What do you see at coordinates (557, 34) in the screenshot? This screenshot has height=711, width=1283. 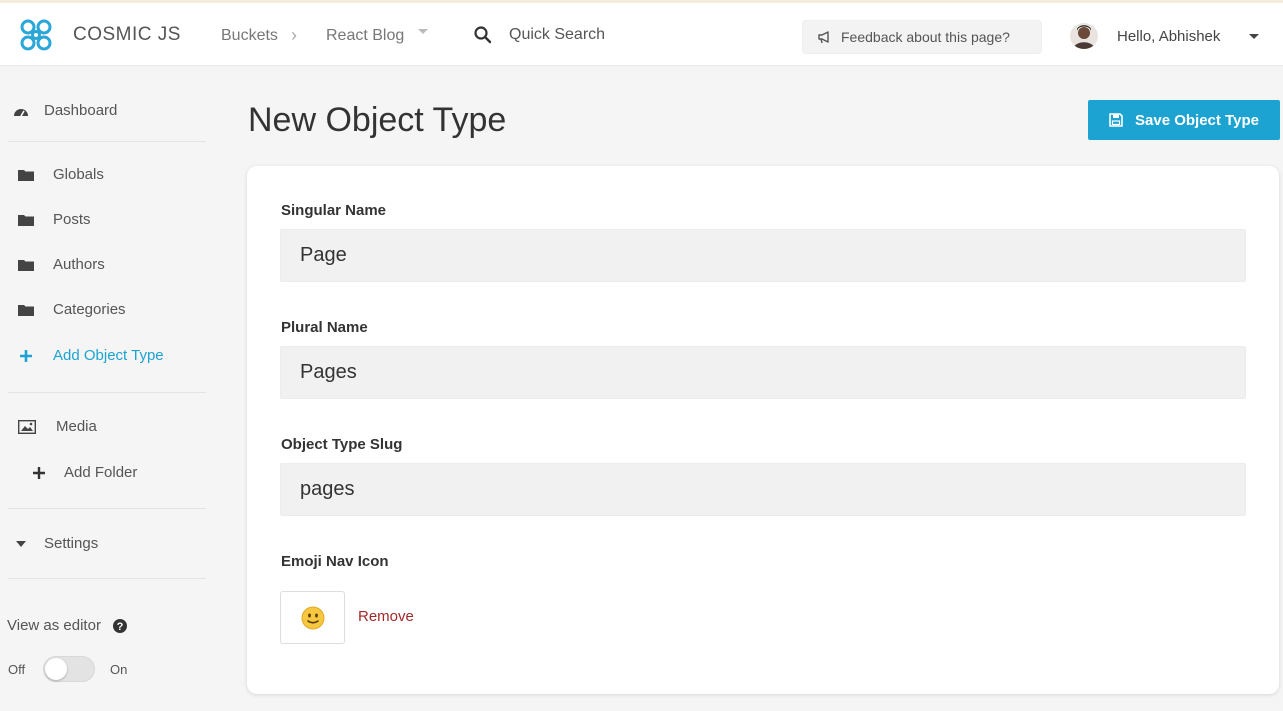 I see `quick-search-label: Quick Search` at bounding box center [557, 34].